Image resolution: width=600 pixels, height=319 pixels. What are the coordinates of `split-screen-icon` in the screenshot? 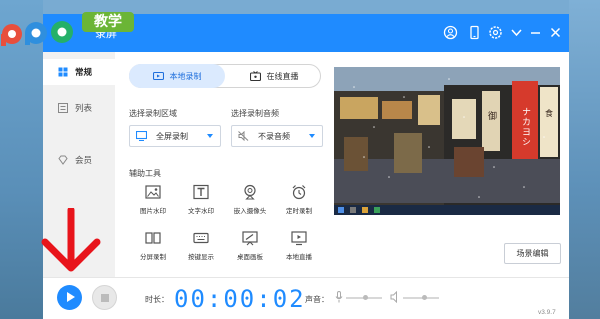 It's located at (153, 238).